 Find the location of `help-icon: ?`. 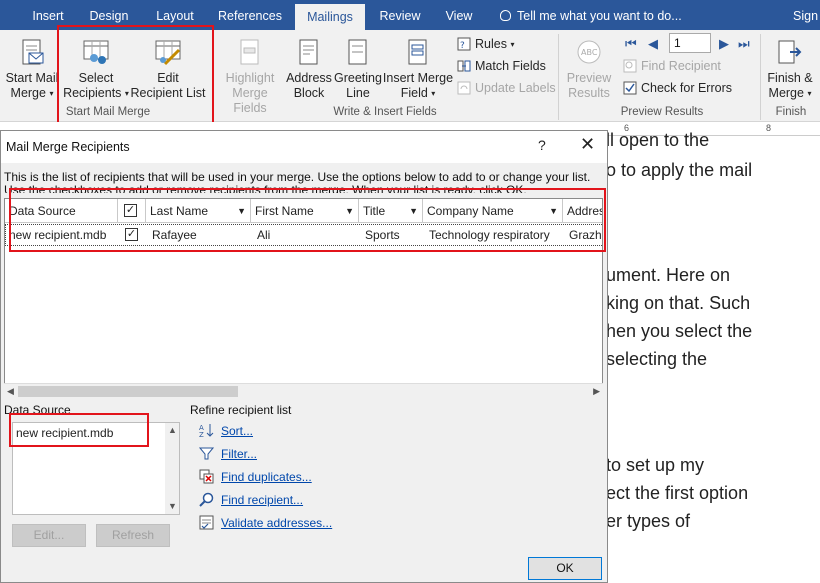

help-icon: ? is located at coordinates (542, 145).